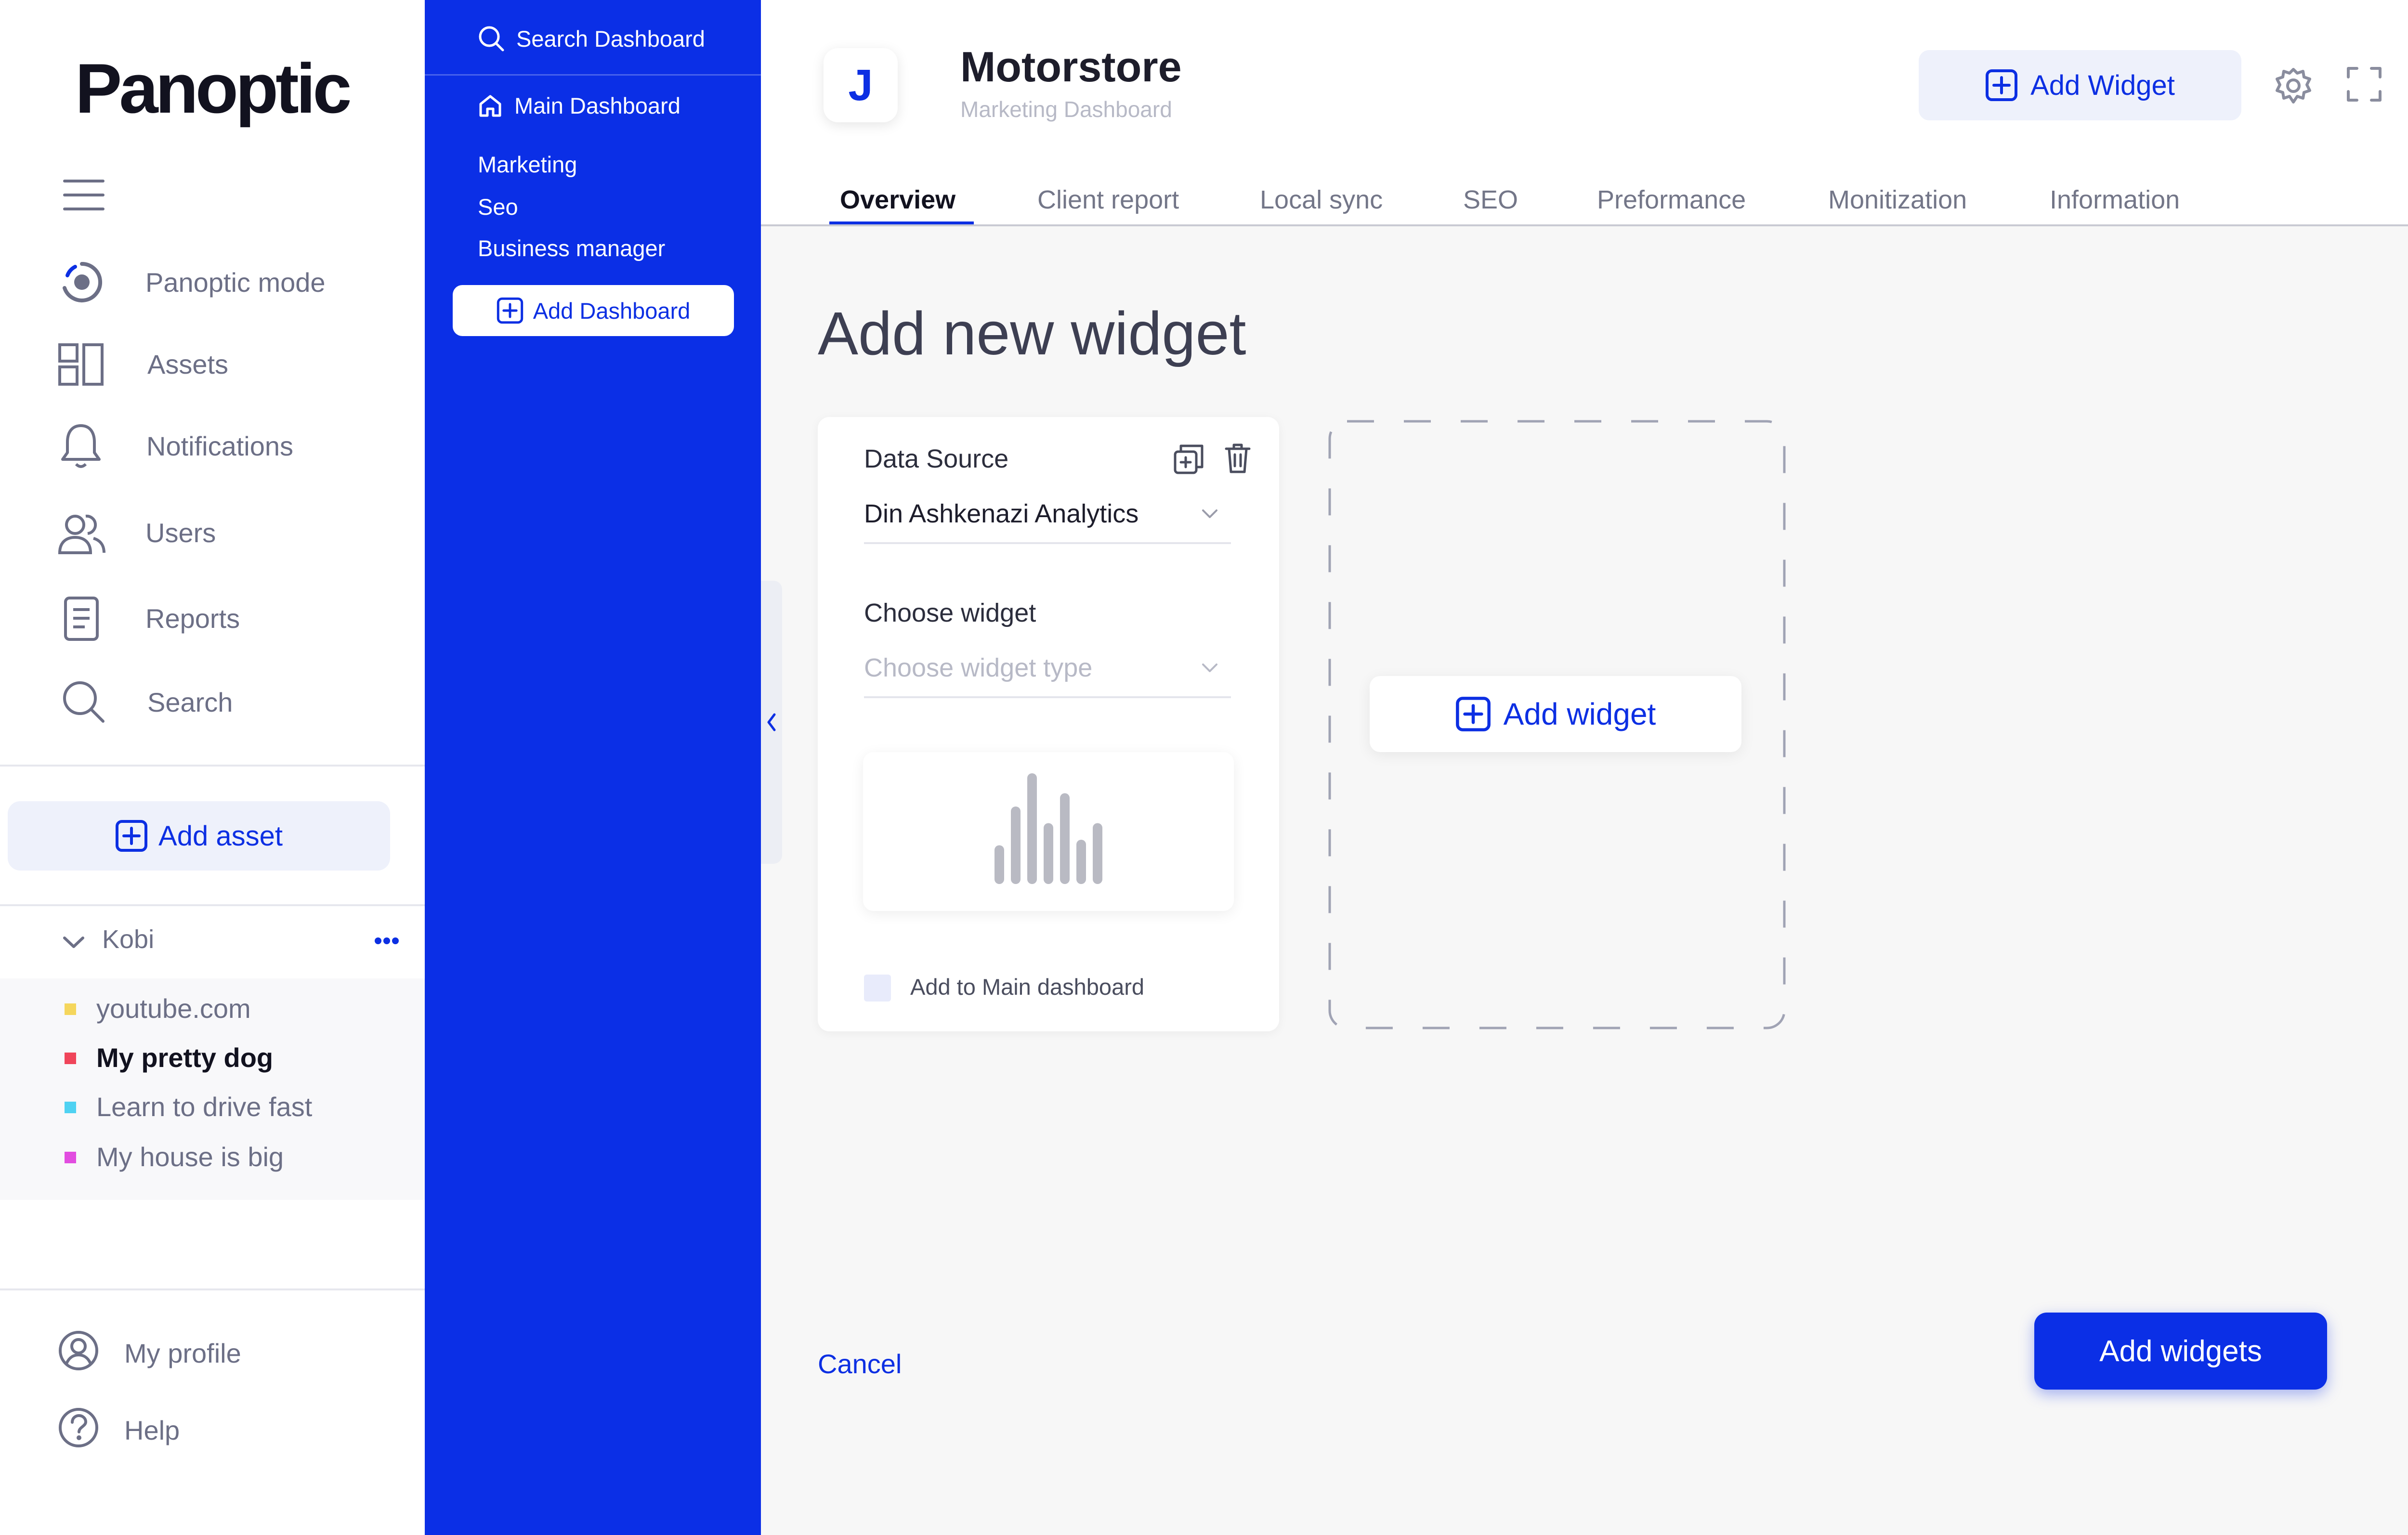 The width and height of the screenshot is (2408, 1535). Describe the element at coordinates (226, 1432) in the screenshot. I see `nav-item-help: Help` at that location.